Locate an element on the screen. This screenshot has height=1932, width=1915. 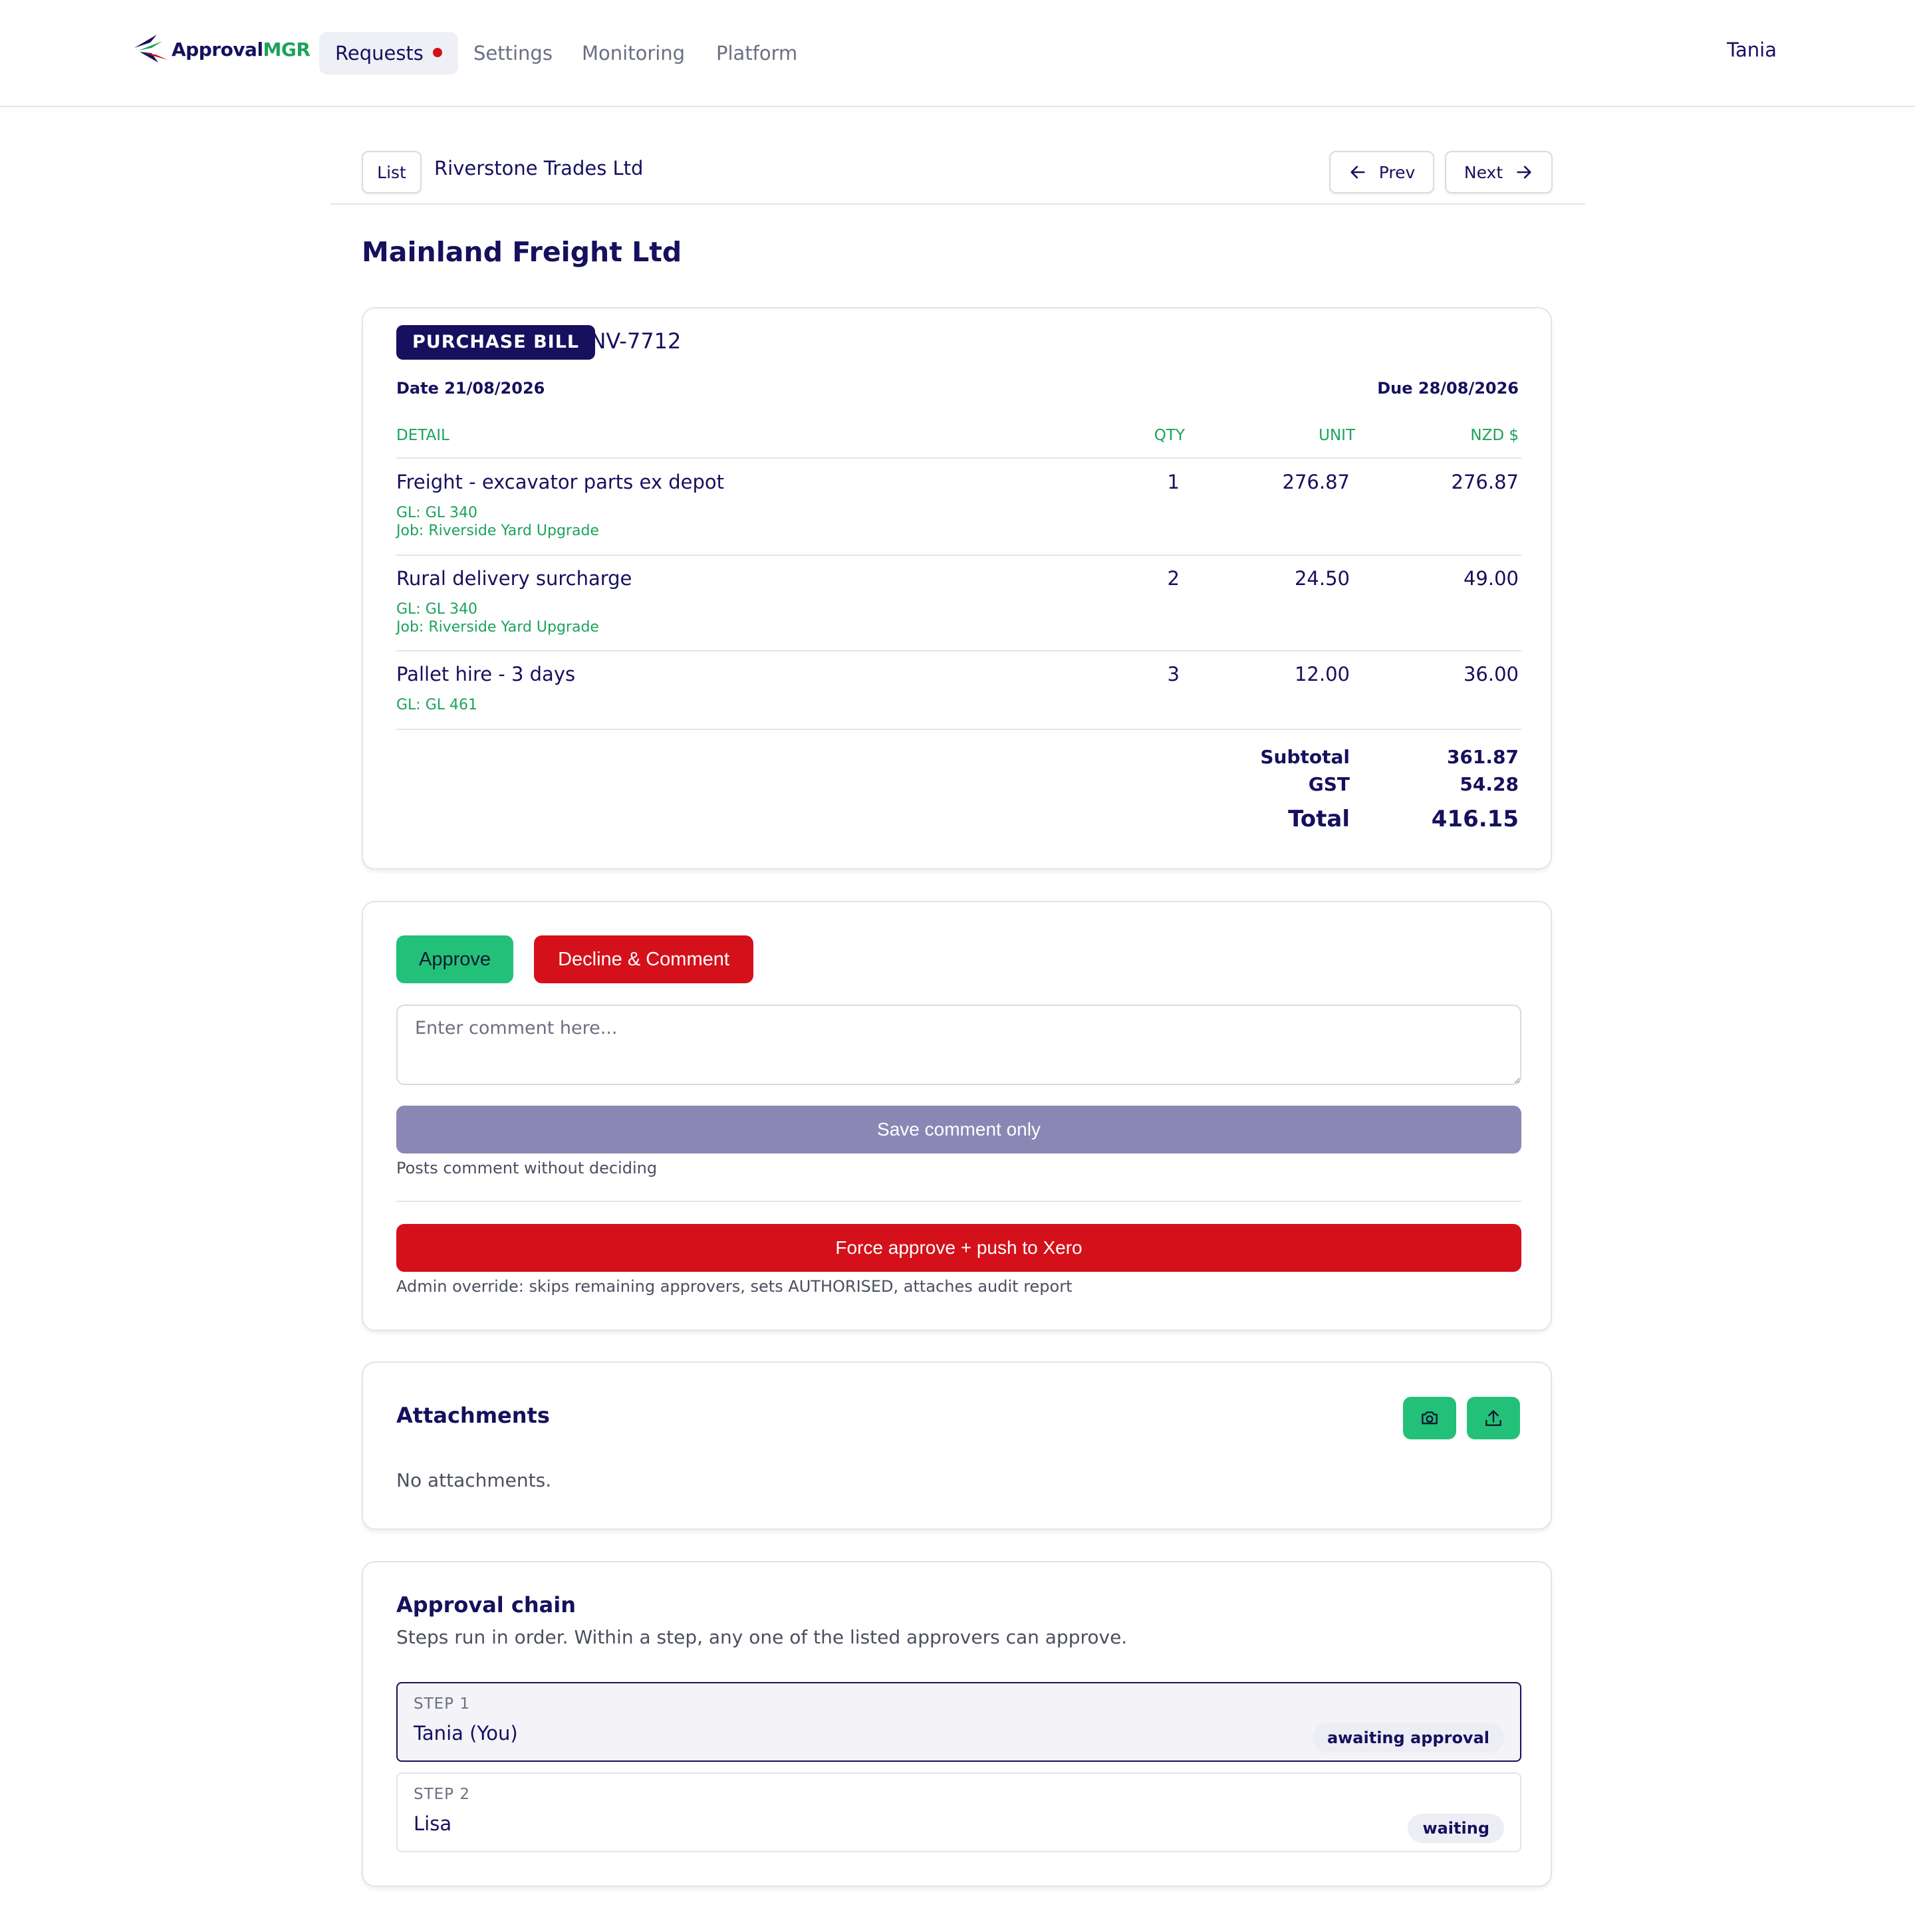
total-value: 416.15 is located at coordinates (1475, 819).